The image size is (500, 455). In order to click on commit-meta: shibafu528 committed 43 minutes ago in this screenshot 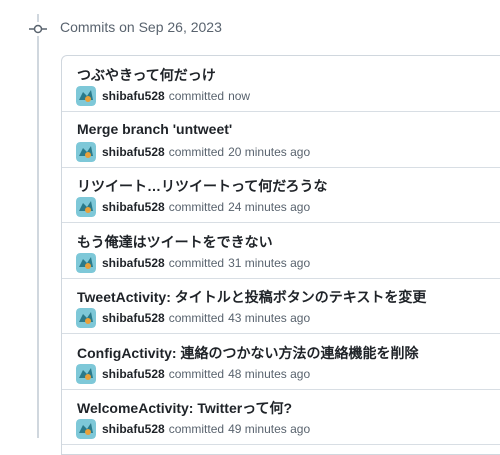, I will do `click(193, 318)`.